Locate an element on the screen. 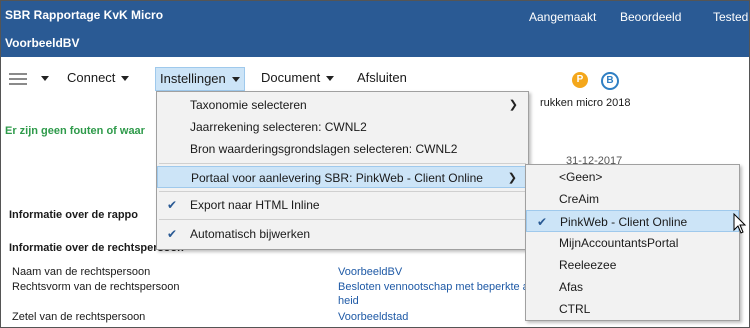  submenu-item-label: Afas is located at coordinates (571, 287).